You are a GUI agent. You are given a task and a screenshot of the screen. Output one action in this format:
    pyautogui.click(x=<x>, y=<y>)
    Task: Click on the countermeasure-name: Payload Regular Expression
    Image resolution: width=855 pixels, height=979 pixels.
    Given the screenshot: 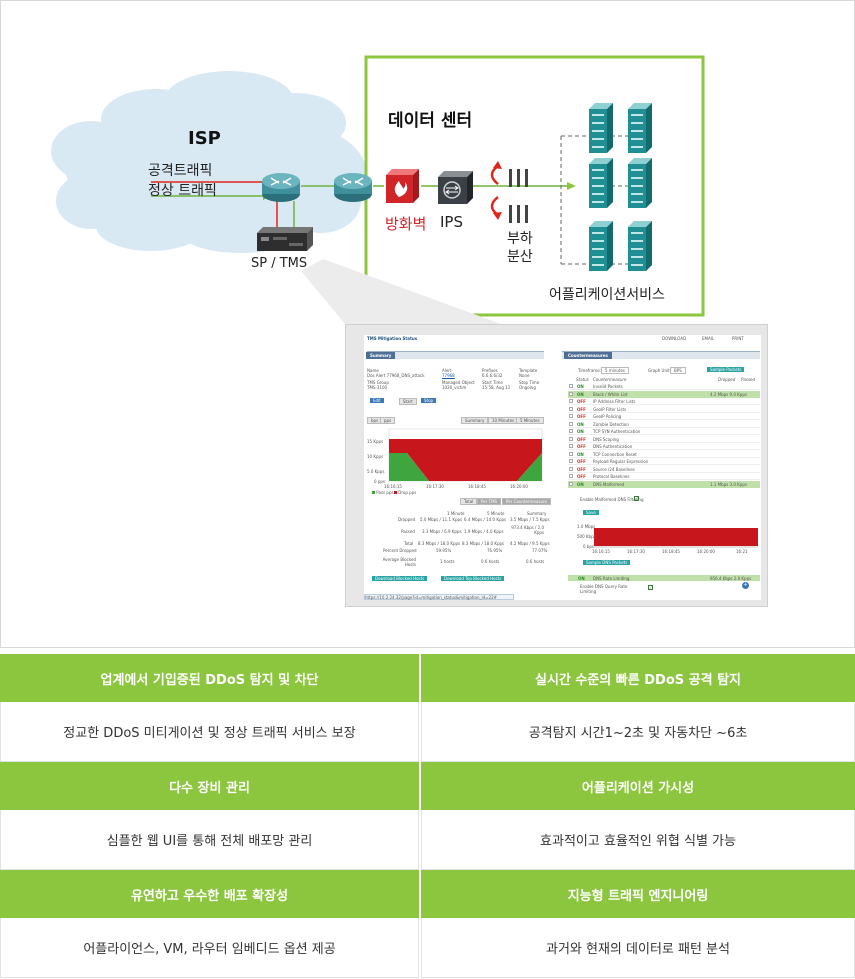 What is the action you would take?
    pyautogui.click(x=621, y=461)
    